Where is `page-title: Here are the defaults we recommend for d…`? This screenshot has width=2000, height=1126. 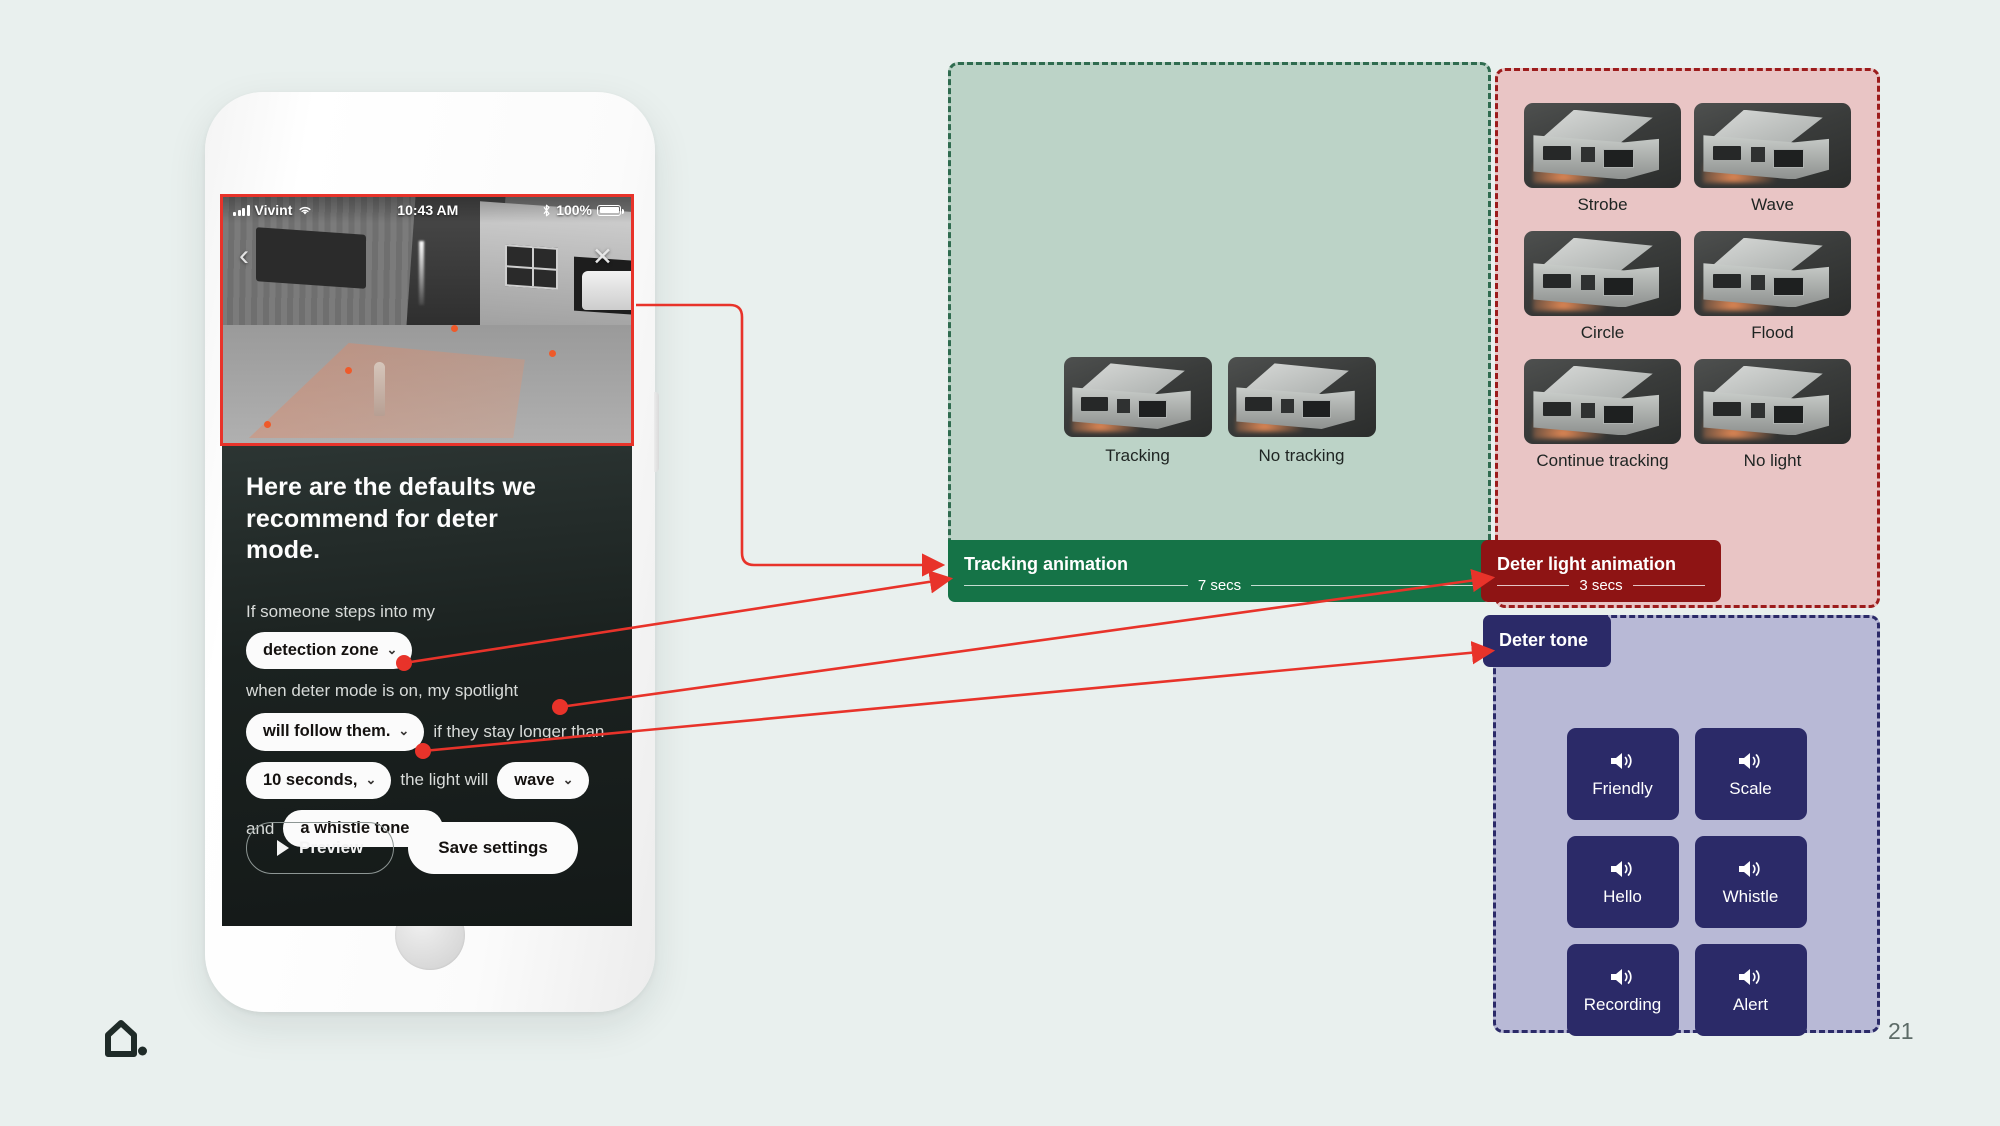 page-title: Here are the defaults we recommend for d… is located at coordinates (391, 518).